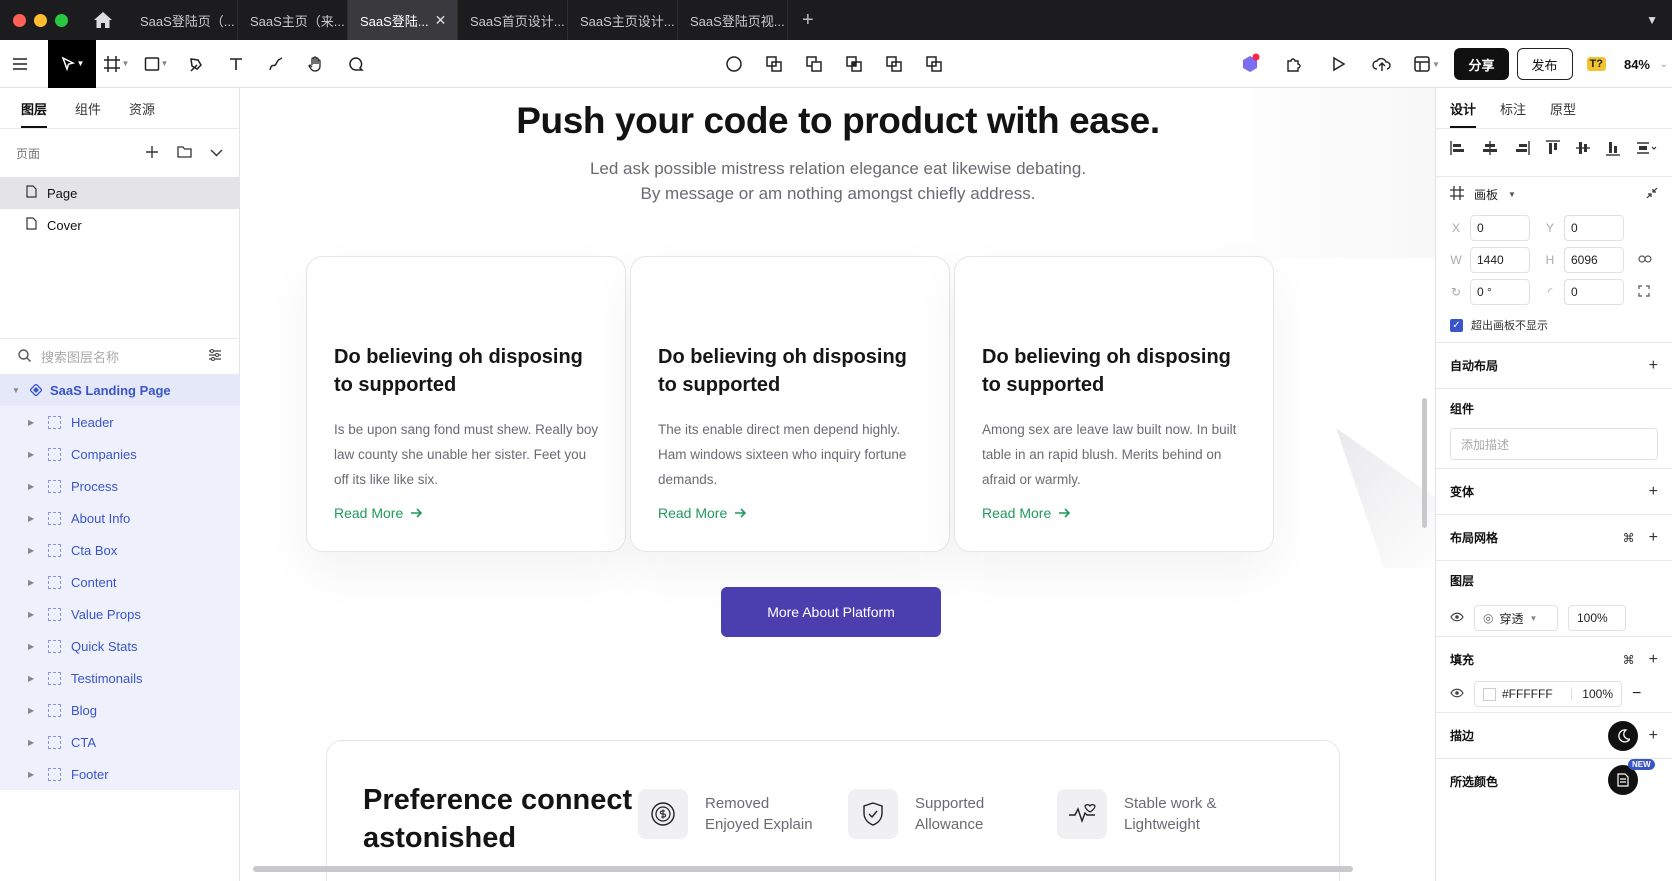 The height and width of the screenshot is (881, 1672). What do you see at coordinates (803, 869) in the screenshot?
I see `horizontal-scrollbar` at bounding box center [803, 869].